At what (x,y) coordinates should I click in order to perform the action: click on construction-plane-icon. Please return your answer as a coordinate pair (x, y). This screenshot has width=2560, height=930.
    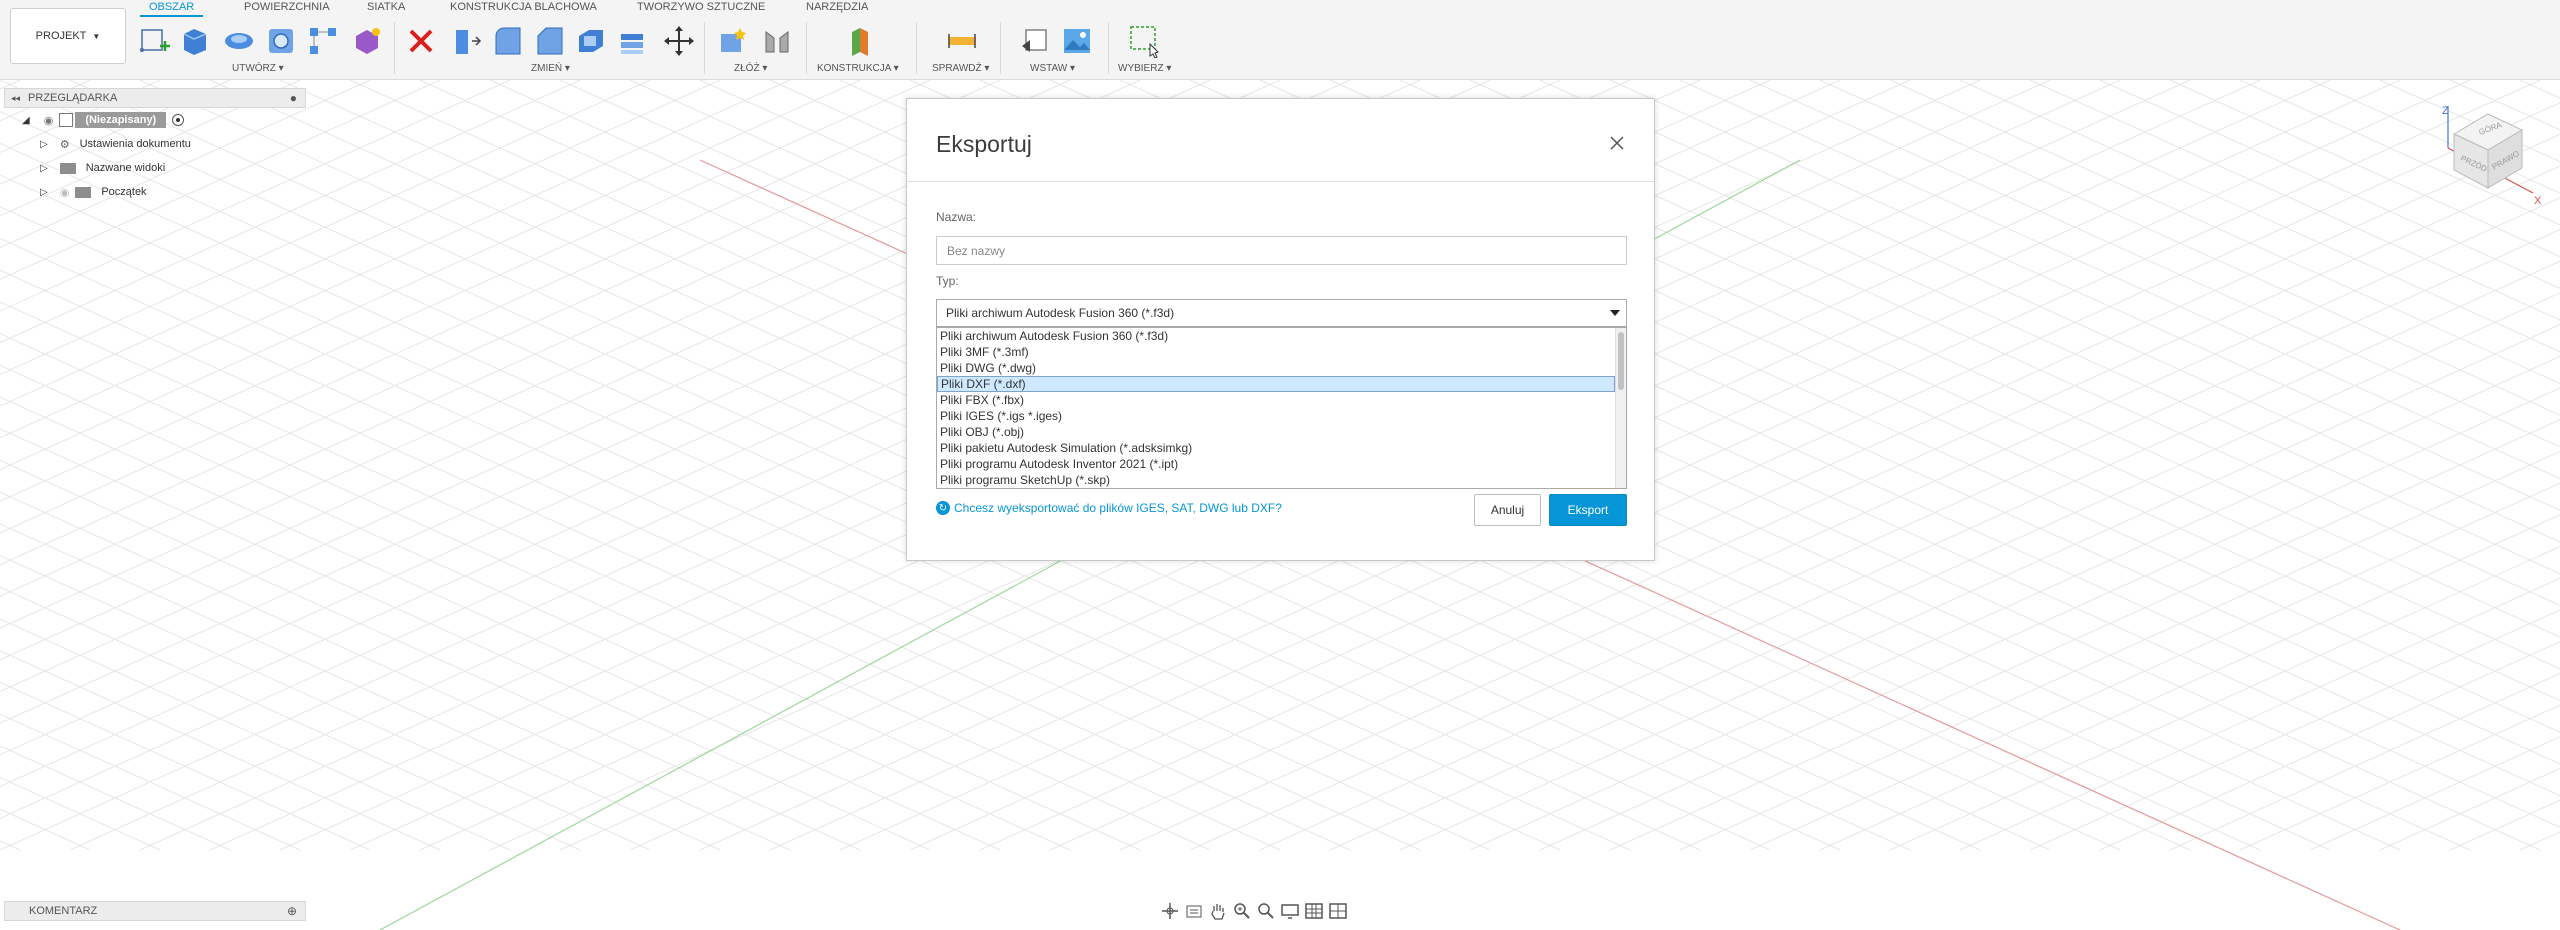
    Looking at the image, I should click on (861, 41).